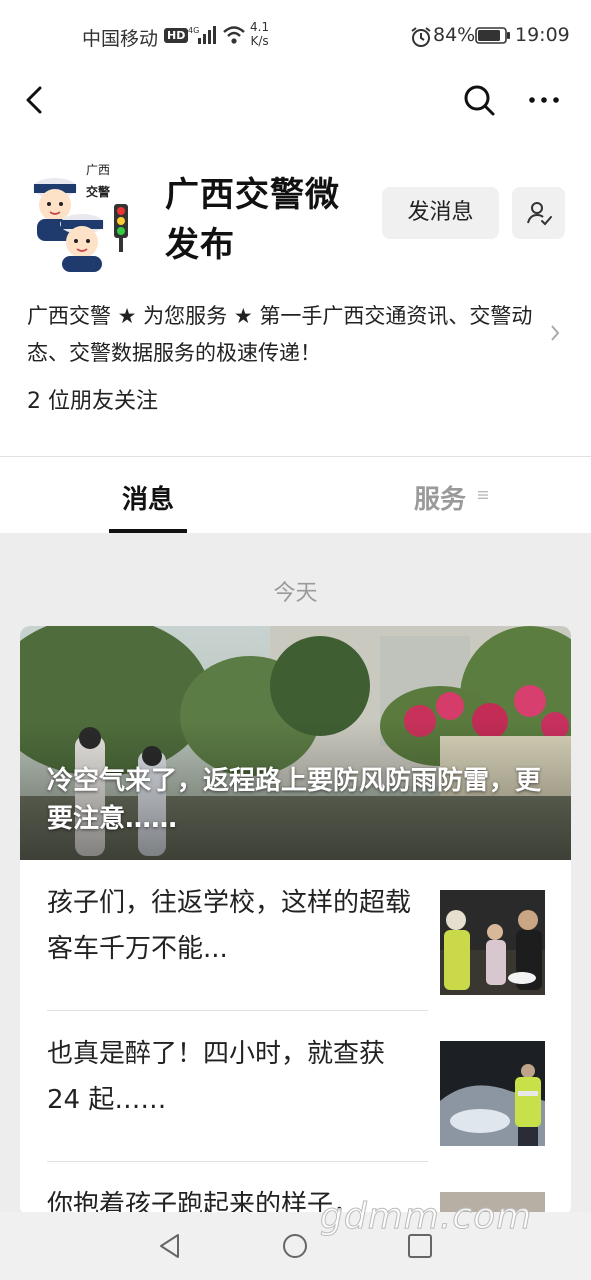  I want to click on send-message-button: 发消息, so click(440, 213).